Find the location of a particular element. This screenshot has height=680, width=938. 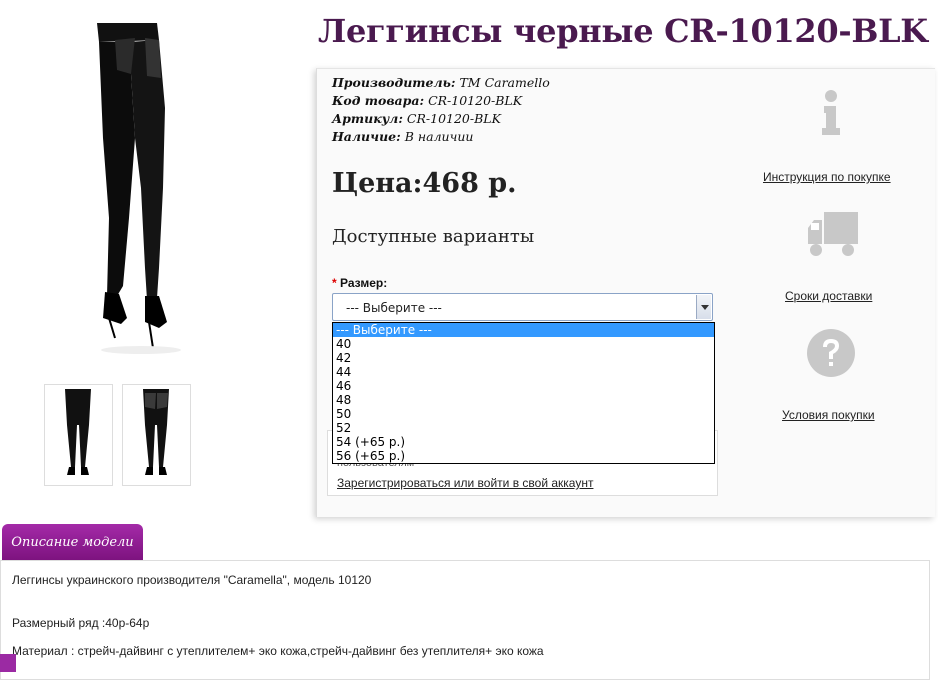

manufacturer-row: Производитель: ТМ Caramello is located at coordinates (441, 82).